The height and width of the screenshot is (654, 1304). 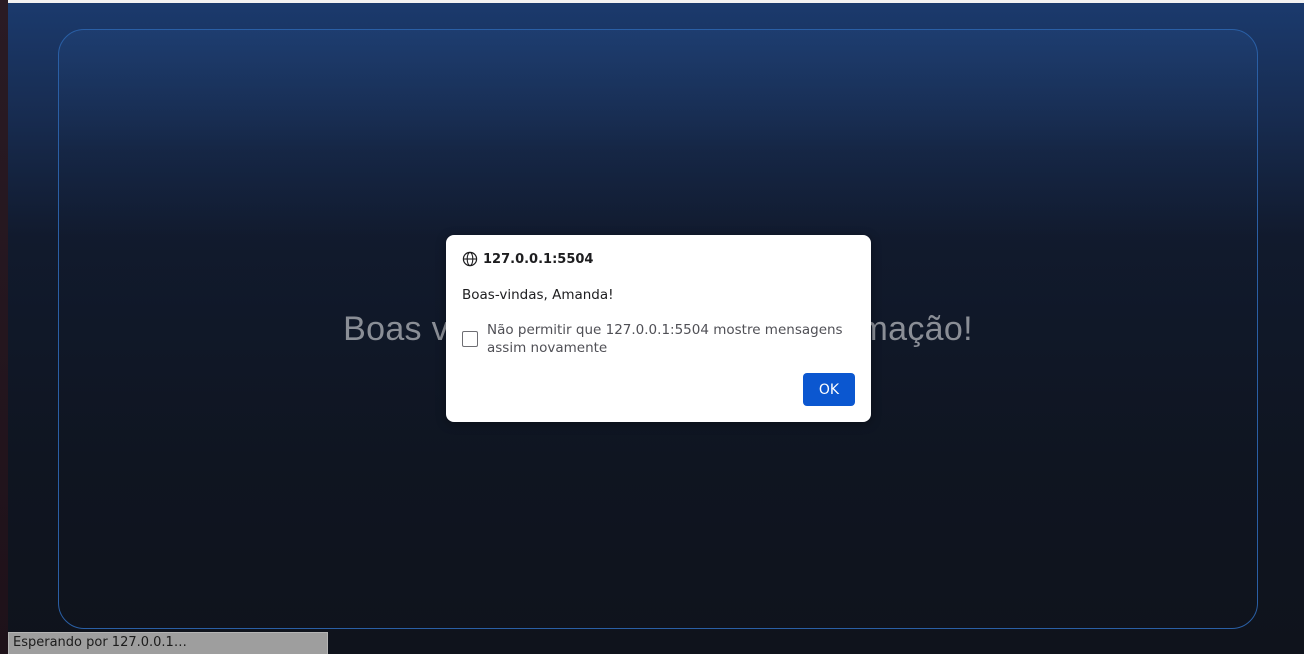 What do you see at coordinates (470, 339) in the screenshot?
I see `suppress-messages-checkbox` at bounding box center [470, 339].